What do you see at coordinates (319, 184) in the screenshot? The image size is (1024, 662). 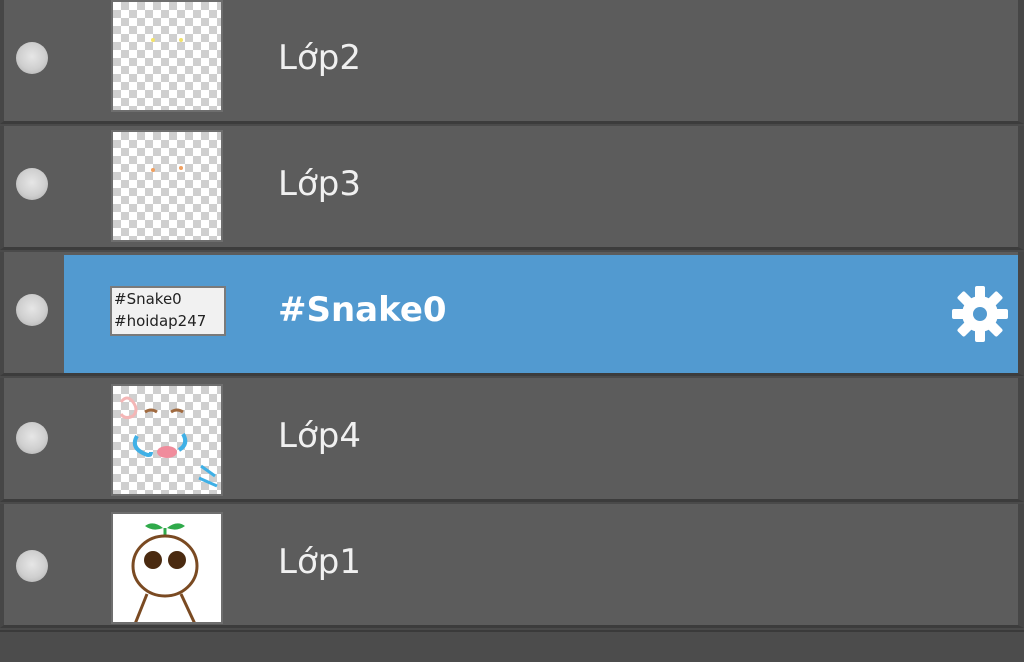 I see `layer-name: Lớp3` at bounding box center [319, 184].